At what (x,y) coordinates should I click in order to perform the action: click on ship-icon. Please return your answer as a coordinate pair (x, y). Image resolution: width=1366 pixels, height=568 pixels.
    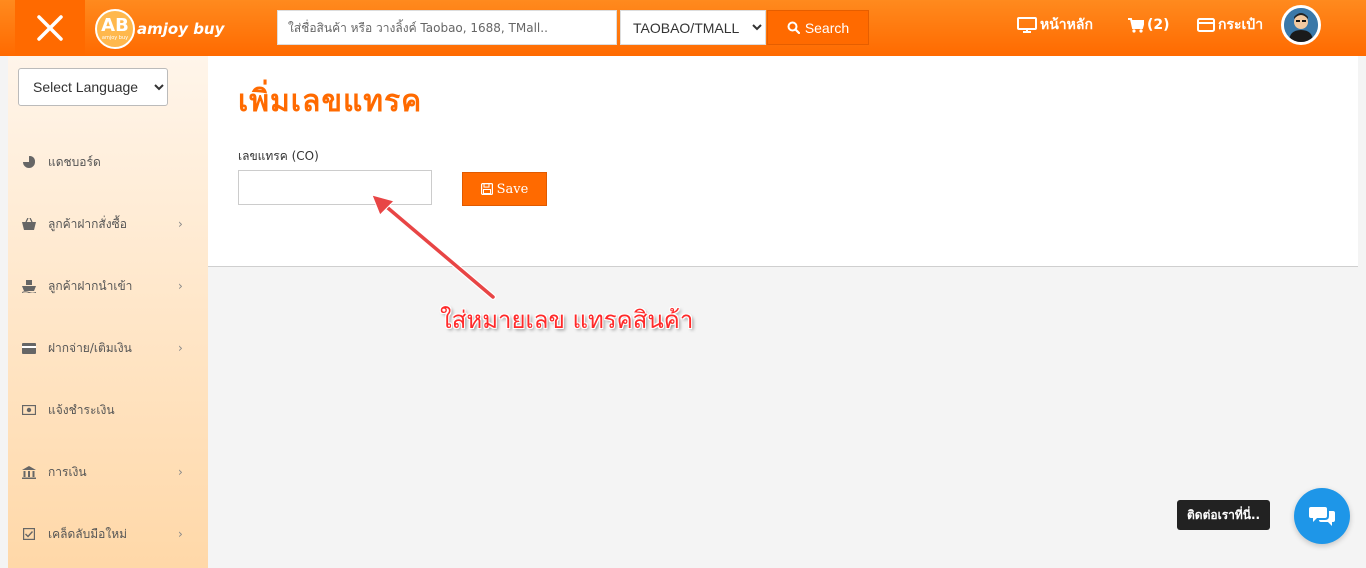
    Looking at the image, I should click on (29, 286).